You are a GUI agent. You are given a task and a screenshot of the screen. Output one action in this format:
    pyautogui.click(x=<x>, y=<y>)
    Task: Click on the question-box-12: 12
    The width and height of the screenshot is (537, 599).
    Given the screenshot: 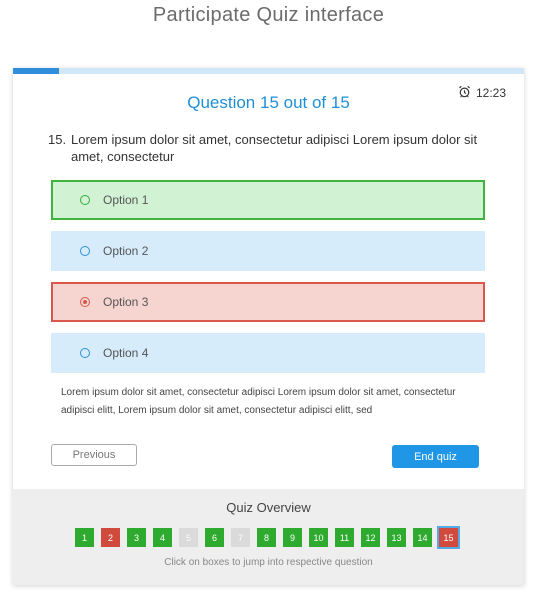 What is the action you would take?
    pyautogui.click(x=370, y=537)
    